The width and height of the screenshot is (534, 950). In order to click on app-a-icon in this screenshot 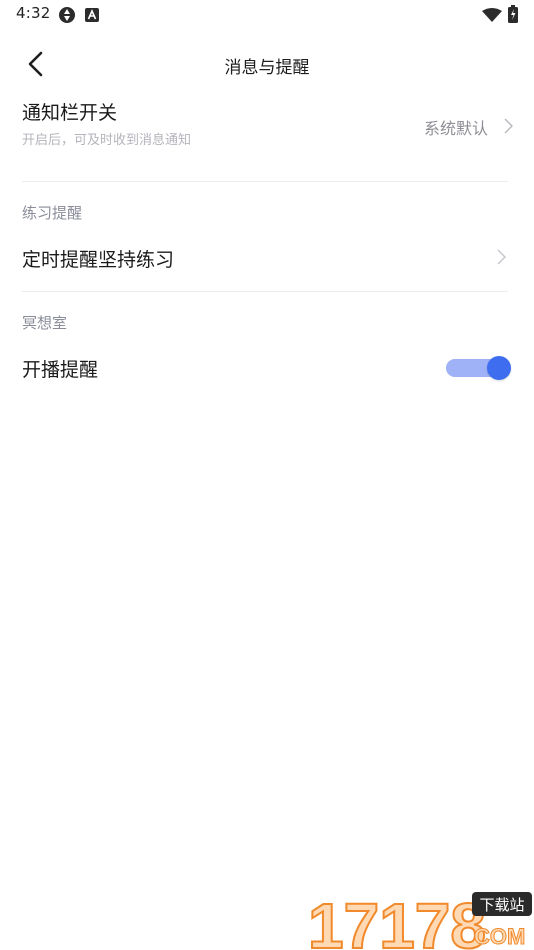, I will do `click(92, 16)`.